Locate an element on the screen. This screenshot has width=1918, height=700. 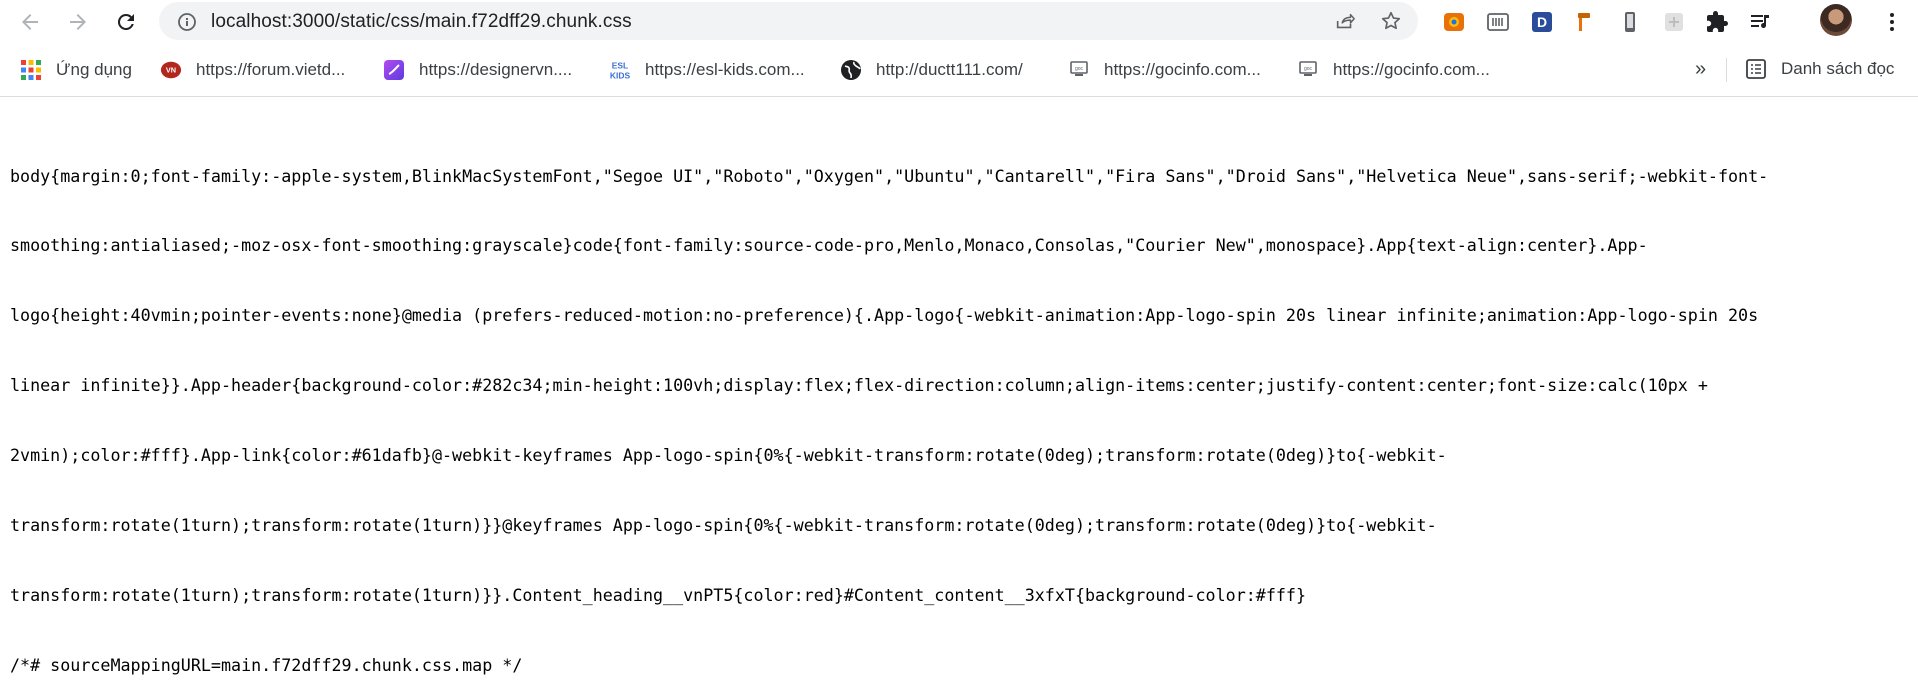
globe-icon is located at coordinates (851, 70).